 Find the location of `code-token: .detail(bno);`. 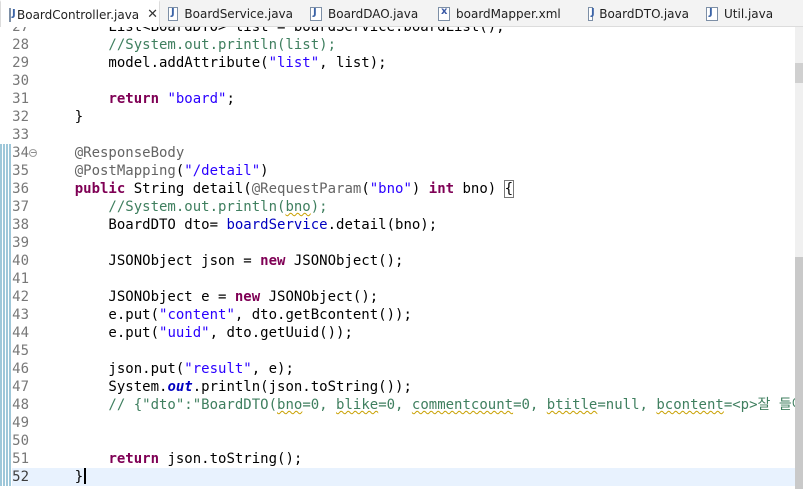

code-token: .detail(bno); is located at coordinates (382, 225).